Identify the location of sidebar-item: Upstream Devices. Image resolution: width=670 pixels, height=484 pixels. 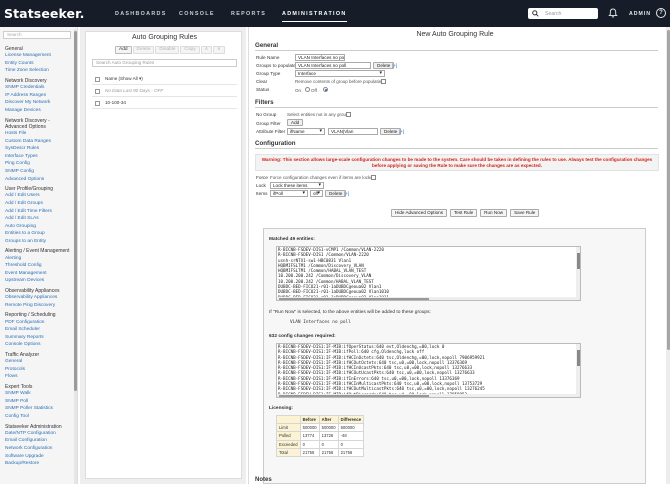
(39, 281).